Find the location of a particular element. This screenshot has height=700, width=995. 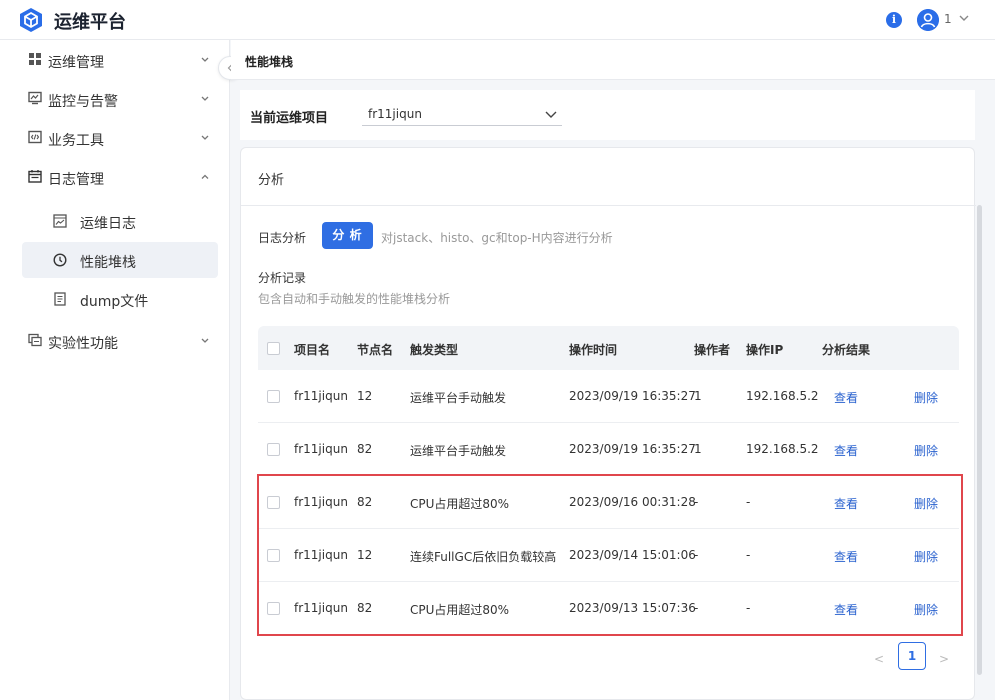

log-analysis-label: 日志分析 is located at coordinates (282, 238).